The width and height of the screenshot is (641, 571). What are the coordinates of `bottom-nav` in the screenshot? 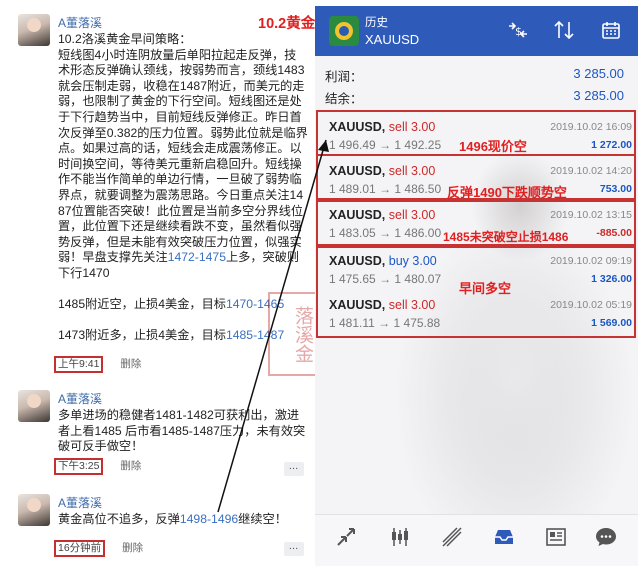 It's located at (476, 540).